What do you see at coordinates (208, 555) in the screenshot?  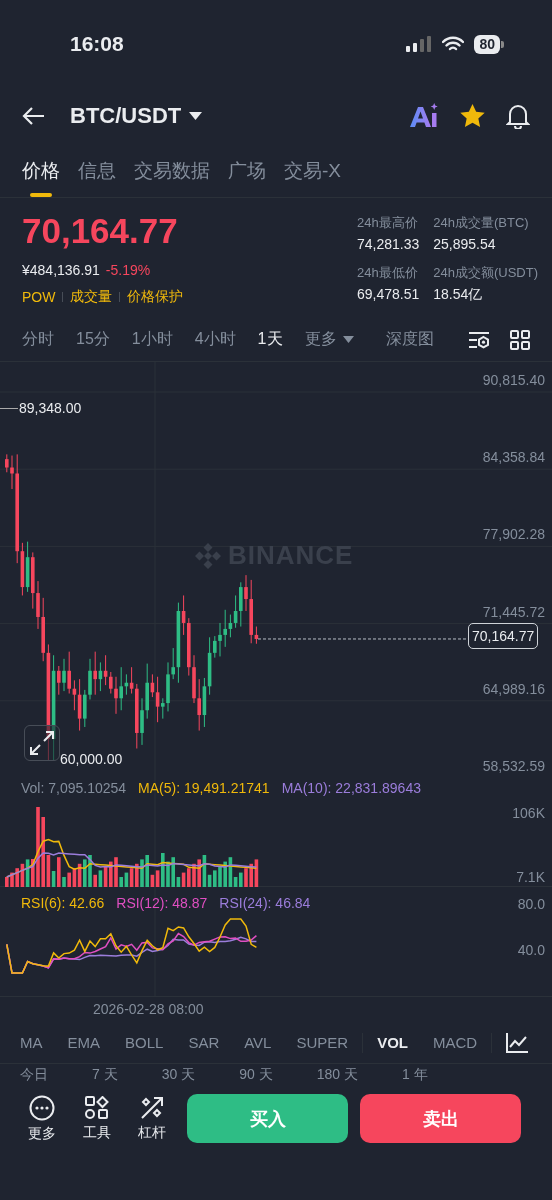 I see `logo-icon` at bounding box center [208, 555].